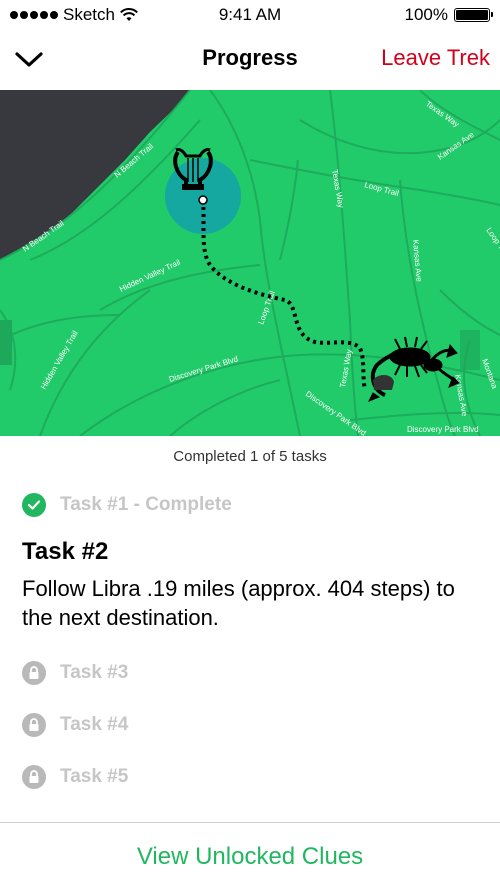  What do you see at coordinates (250, 456) in the screenshot?
I see `progress-summary: Completed 1 of 5 tasks` at bounding box center [250, 456].